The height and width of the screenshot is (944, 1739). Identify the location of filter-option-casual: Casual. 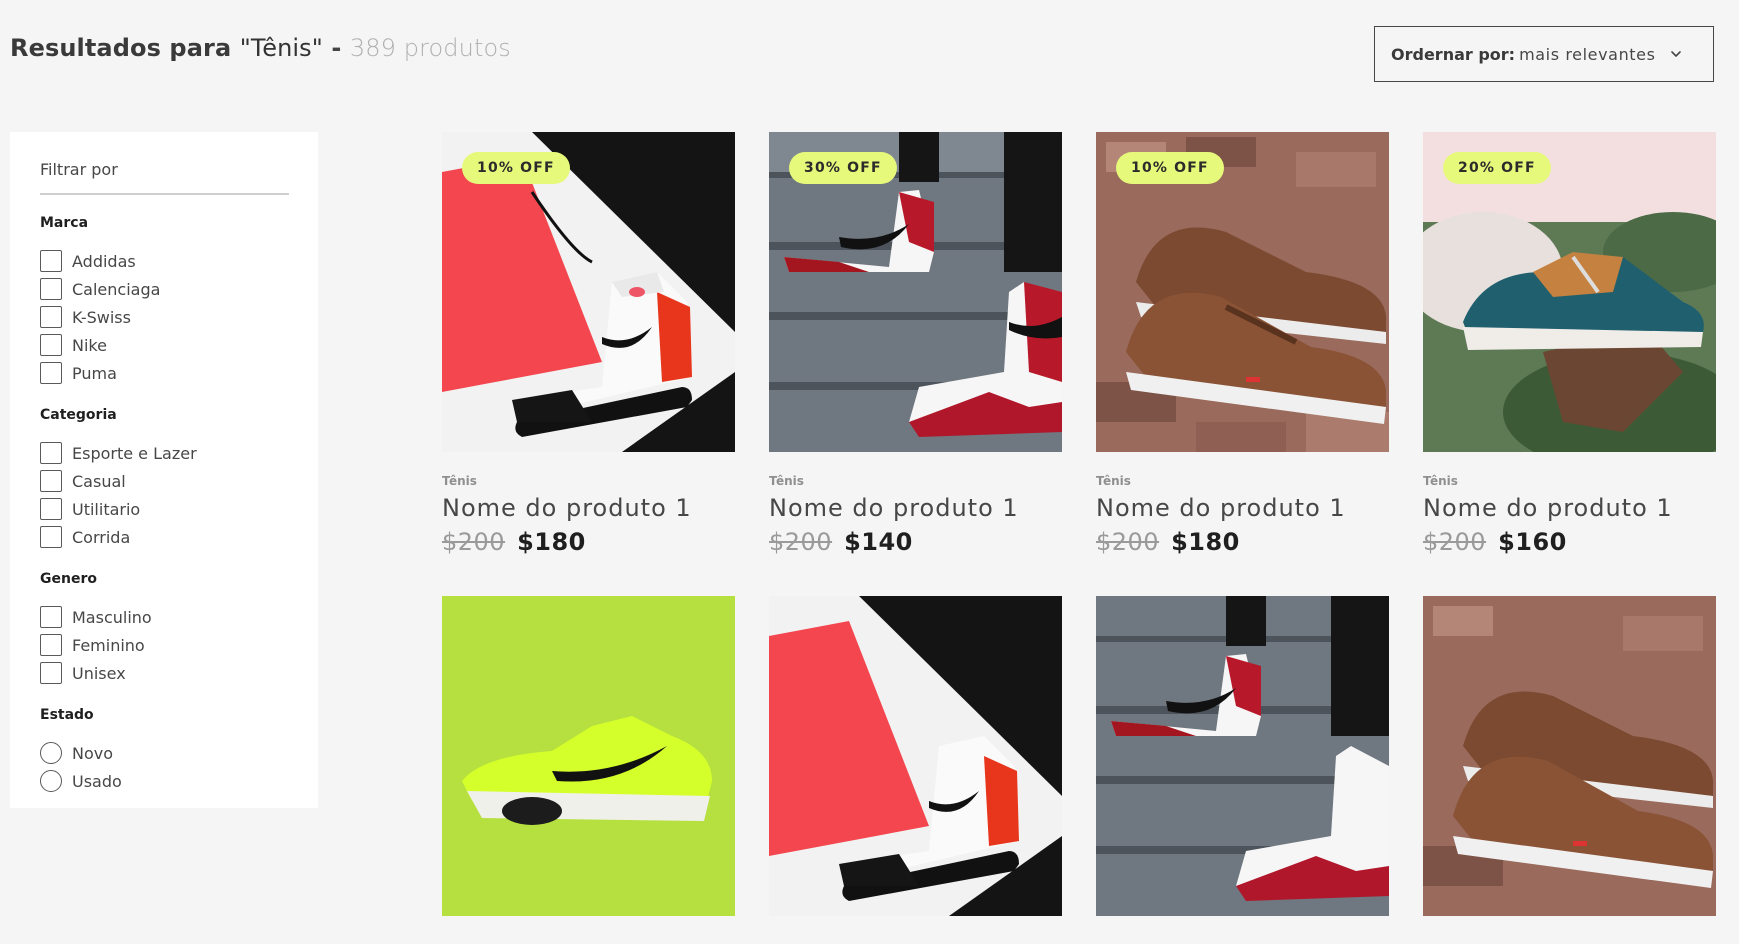
(164, 481).